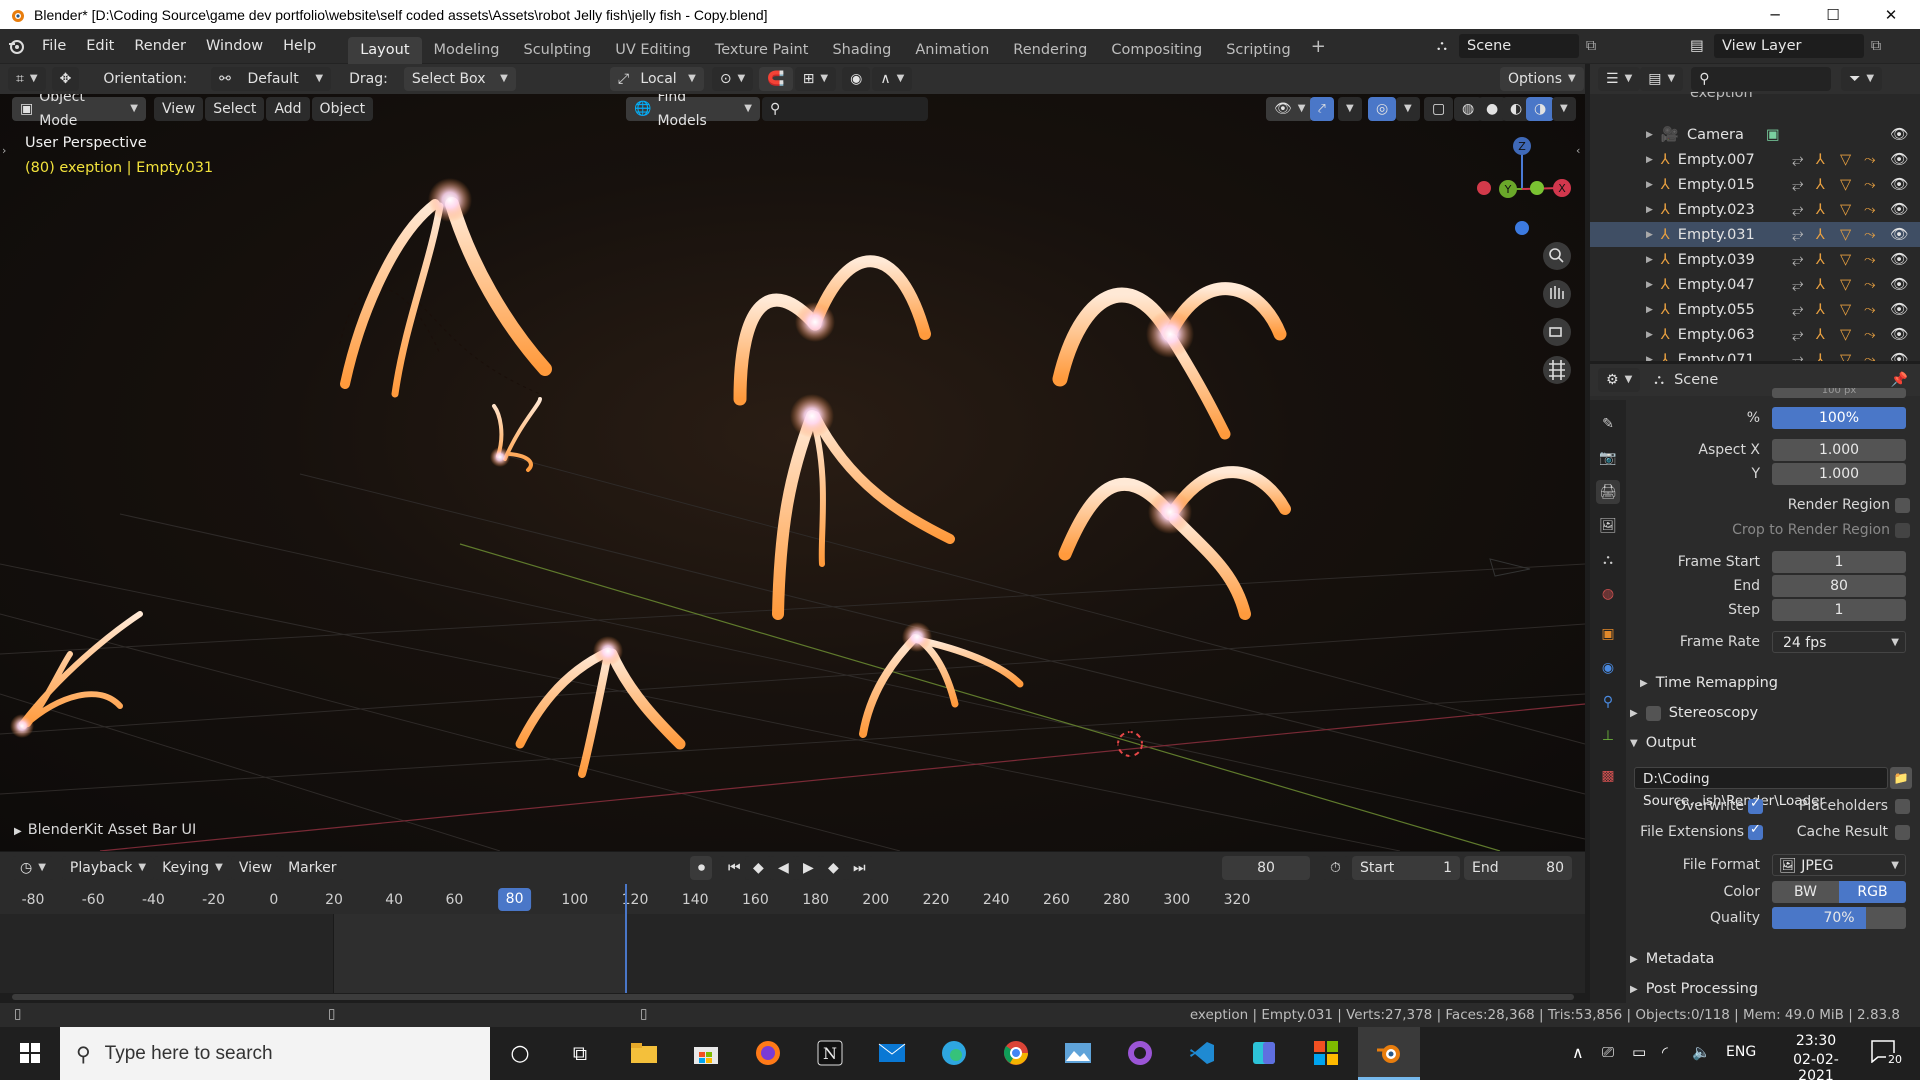  What do you see at coordinates (1326, 1053) in the screenshot?
I see `office-icon` at bounding box center [1326, 1053].